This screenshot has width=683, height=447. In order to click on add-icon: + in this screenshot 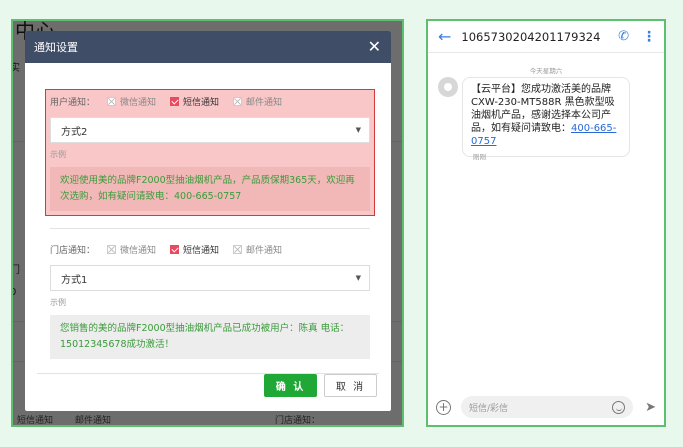, I will do `click(443, 407)`.